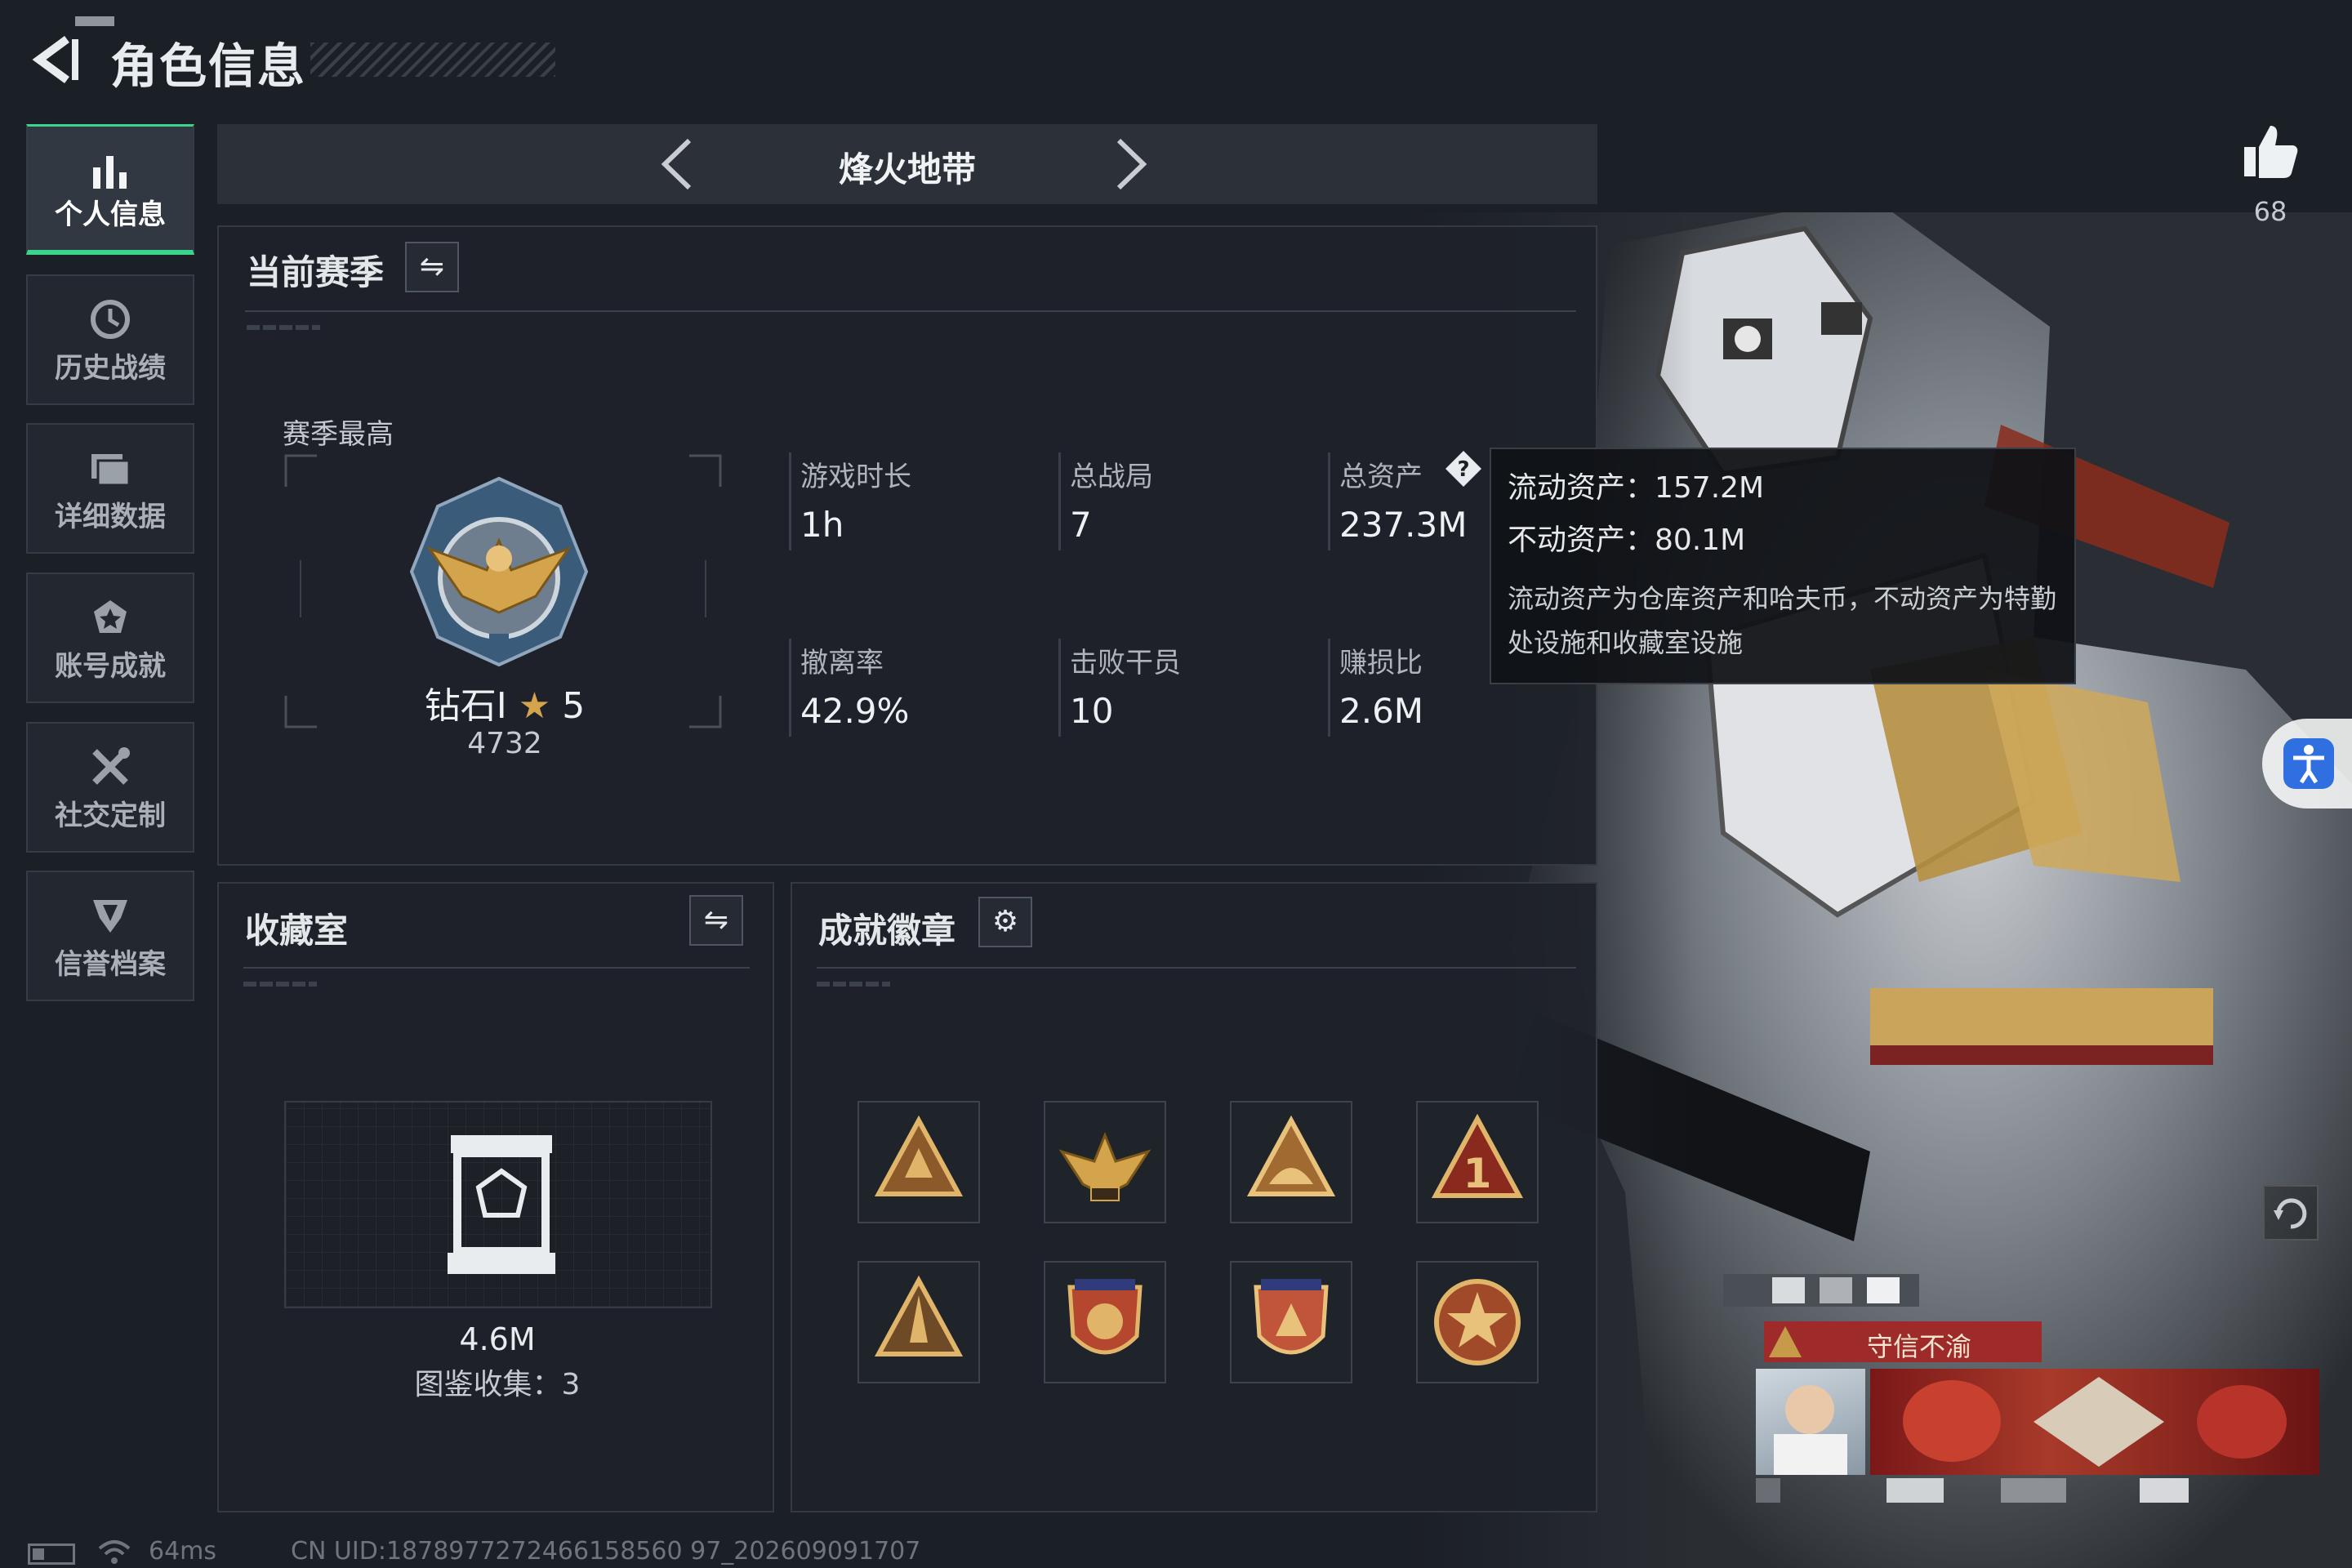 The height and width of the screenshot is (1568, 2352). I want to click on stat-label: 击败干员, so click(1125, 663).